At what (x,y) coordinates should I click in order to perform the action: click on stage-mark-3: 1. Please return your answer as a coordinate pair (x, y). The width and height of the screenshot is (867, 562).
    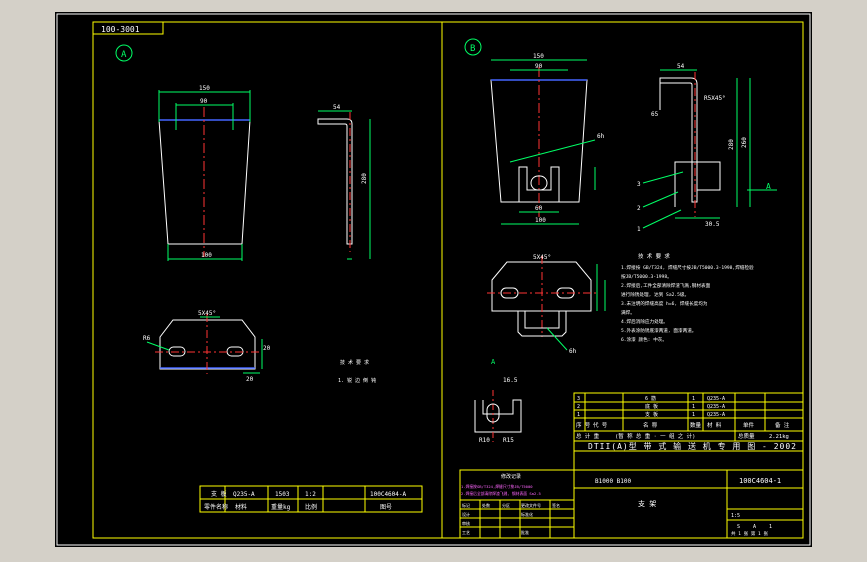
    Looking at the image, I should click on (770, 527).